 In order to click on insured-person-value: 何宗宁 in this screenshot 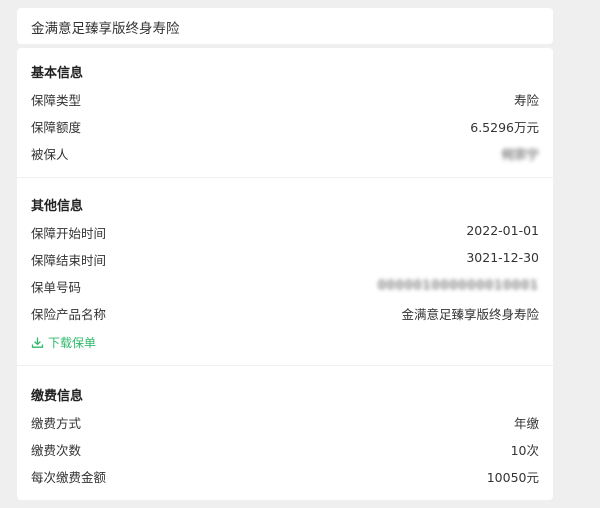, I will do `click(520, 154)`.